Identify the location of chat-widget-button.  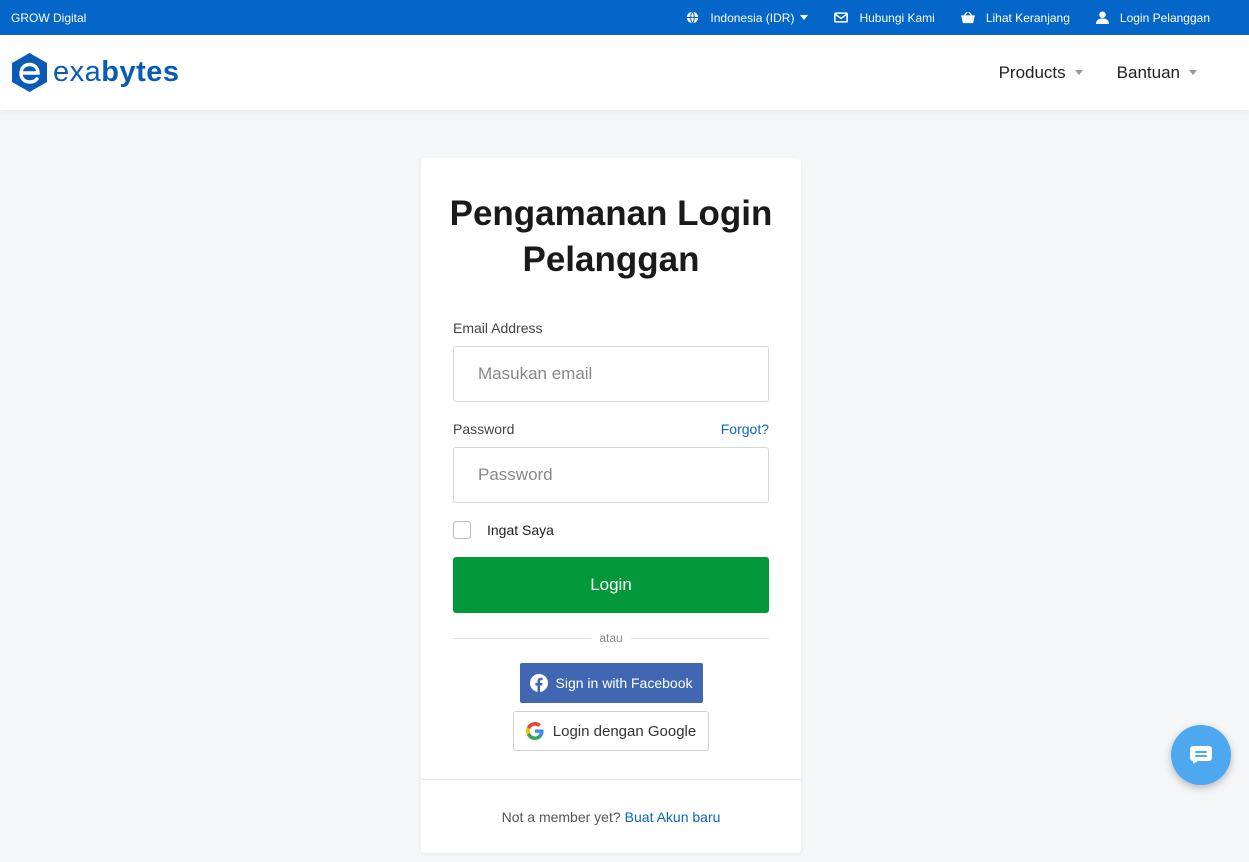
(1201, 755).